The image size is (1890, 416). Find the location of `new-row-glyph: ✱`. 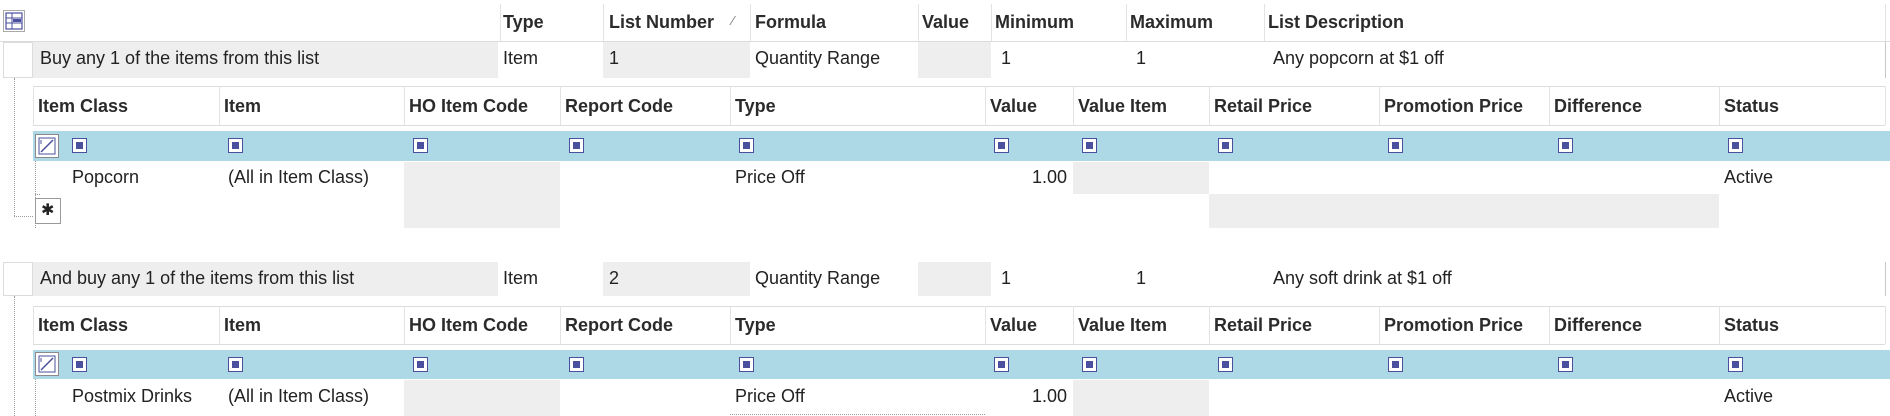

new-row-glyph: ✱ is located at coordinates (48, 210).